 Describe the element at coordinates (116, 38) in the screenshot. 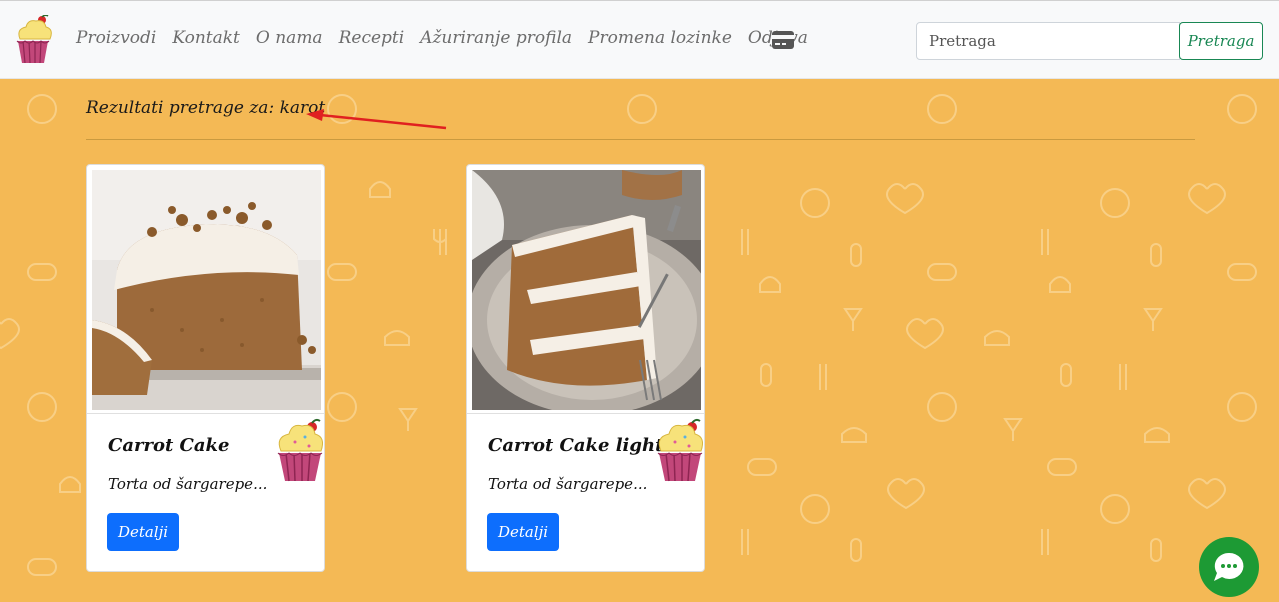

I see `nav-link-proizvodi: Proizvodi` at that location.